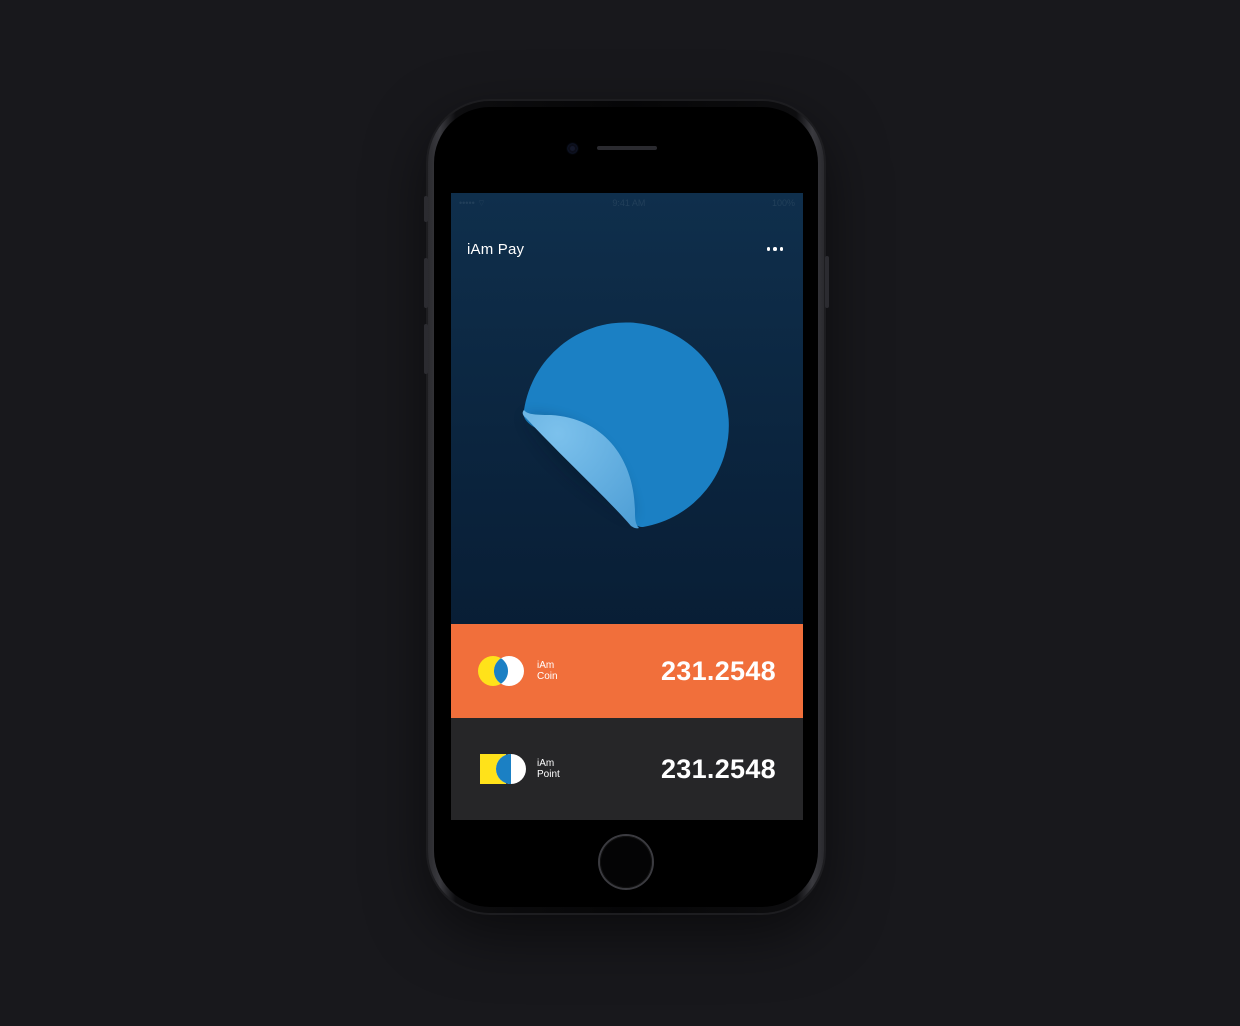 The height and width of the screenshot is (1026, 1240). I want to click on home-button, so click(626, 862).